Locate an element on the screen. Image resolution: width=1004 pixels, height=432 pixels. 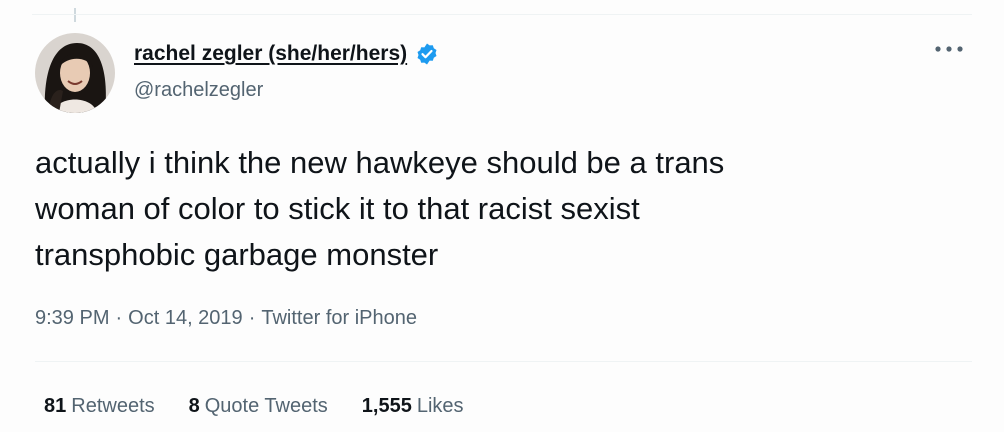
author-display-name: rachel zegler (she/her/hers) is located at coordinates (270, 54).